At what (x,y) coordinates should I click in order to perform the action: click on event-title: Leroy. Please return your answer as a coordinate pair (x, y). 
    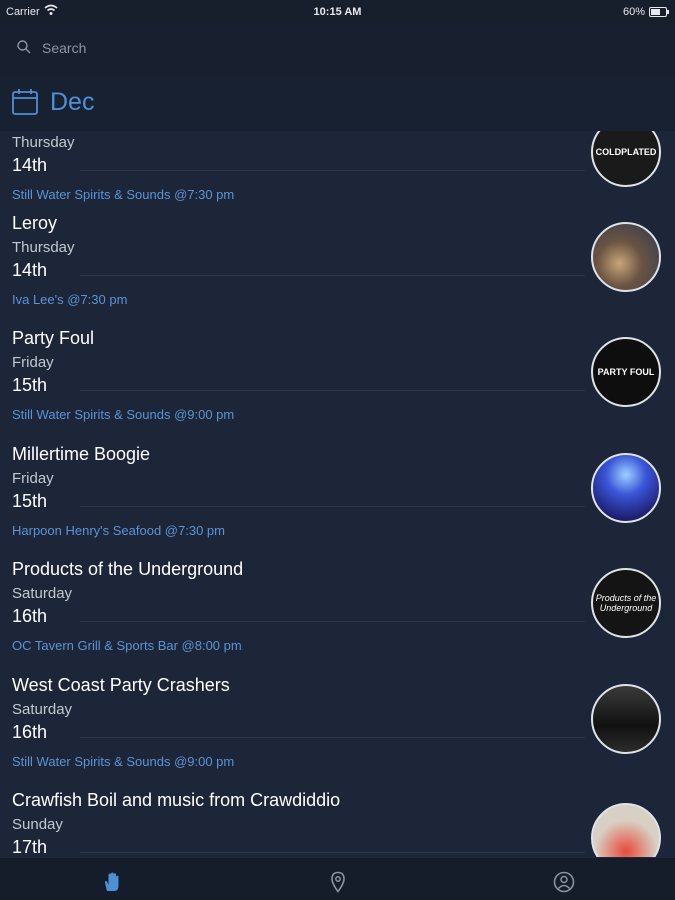
    Looking at the image, I should click on (35, 223).